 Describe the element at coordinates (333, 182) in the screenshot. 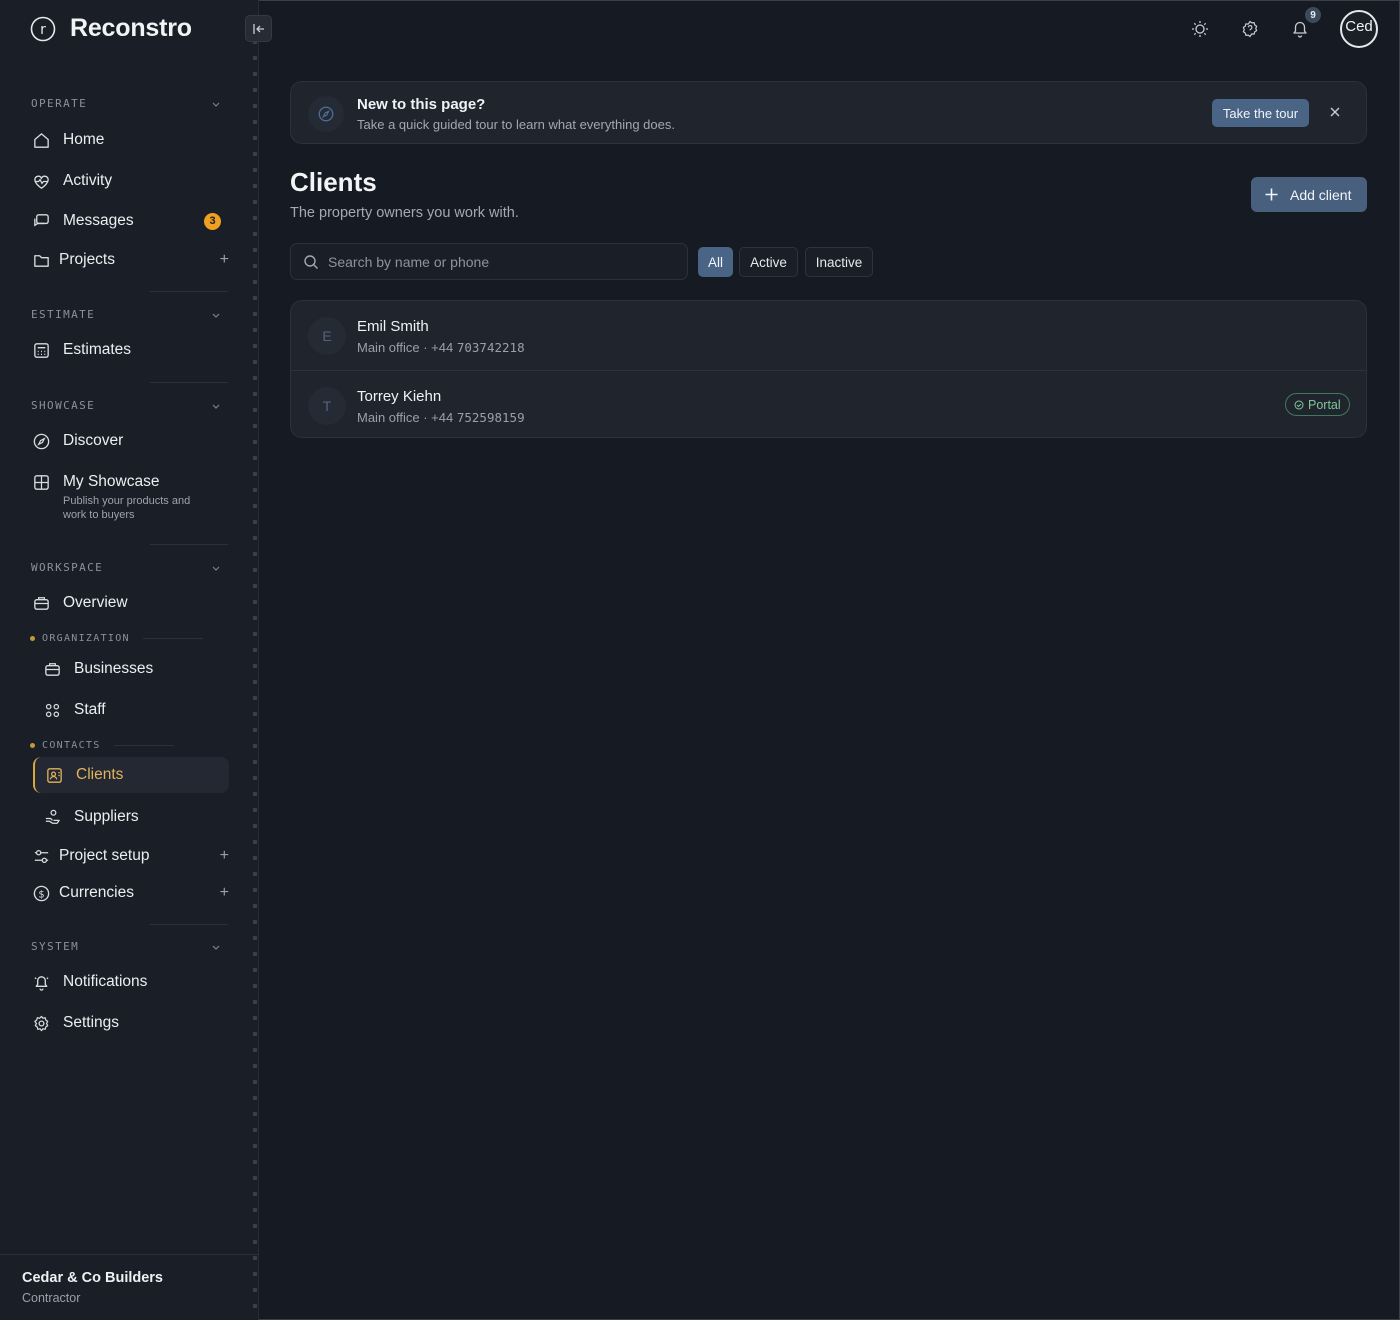

I see `page-title: Clients` at that location.